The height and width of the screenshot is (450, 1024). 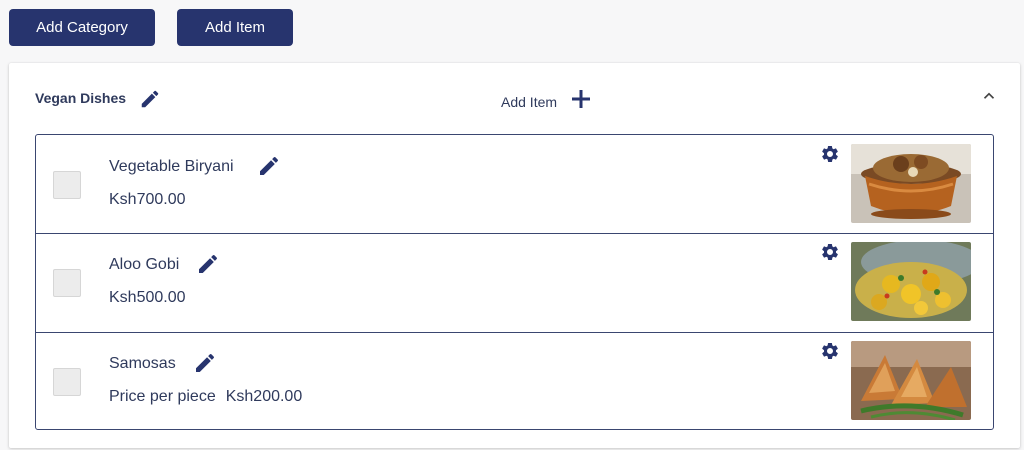 What do you see at coordinates (235, 27) in the screenshot?
I see `add-item-button: Add Item` at bounding box center [235, 27].